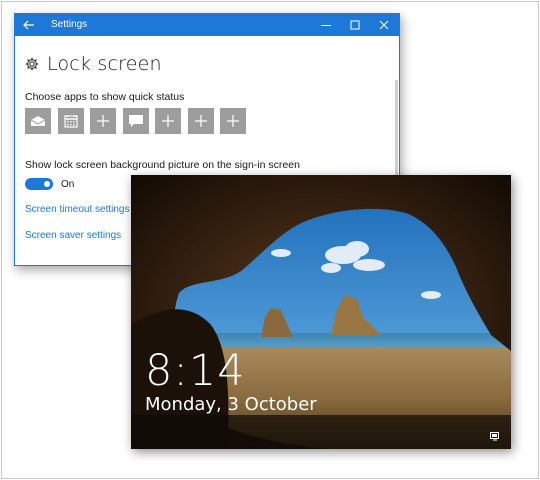 Image resolution: width=540 pixels, height=480 pixels. I want to click on signin-background-toggle, so click(39, 184).